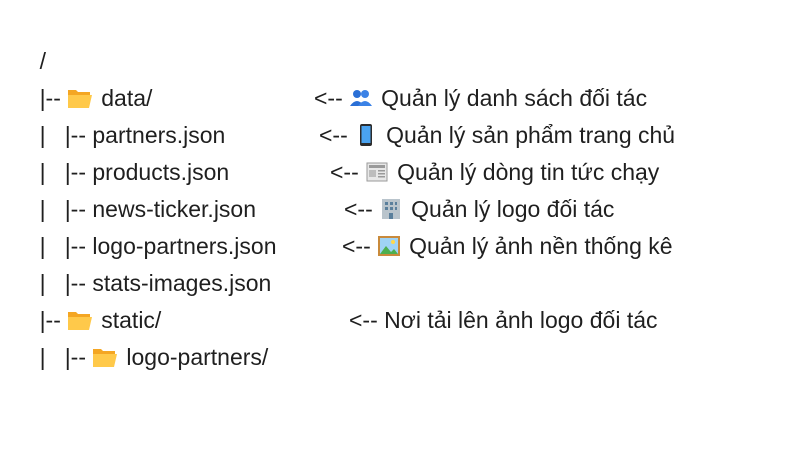 Image resolution: width=788 pixels, height=450 pixels. What do you see at coordinates (197, 357) in the screenshot?
I see `folder-name-logo-partners: logo-partners/` at bounding box center [197, 357].